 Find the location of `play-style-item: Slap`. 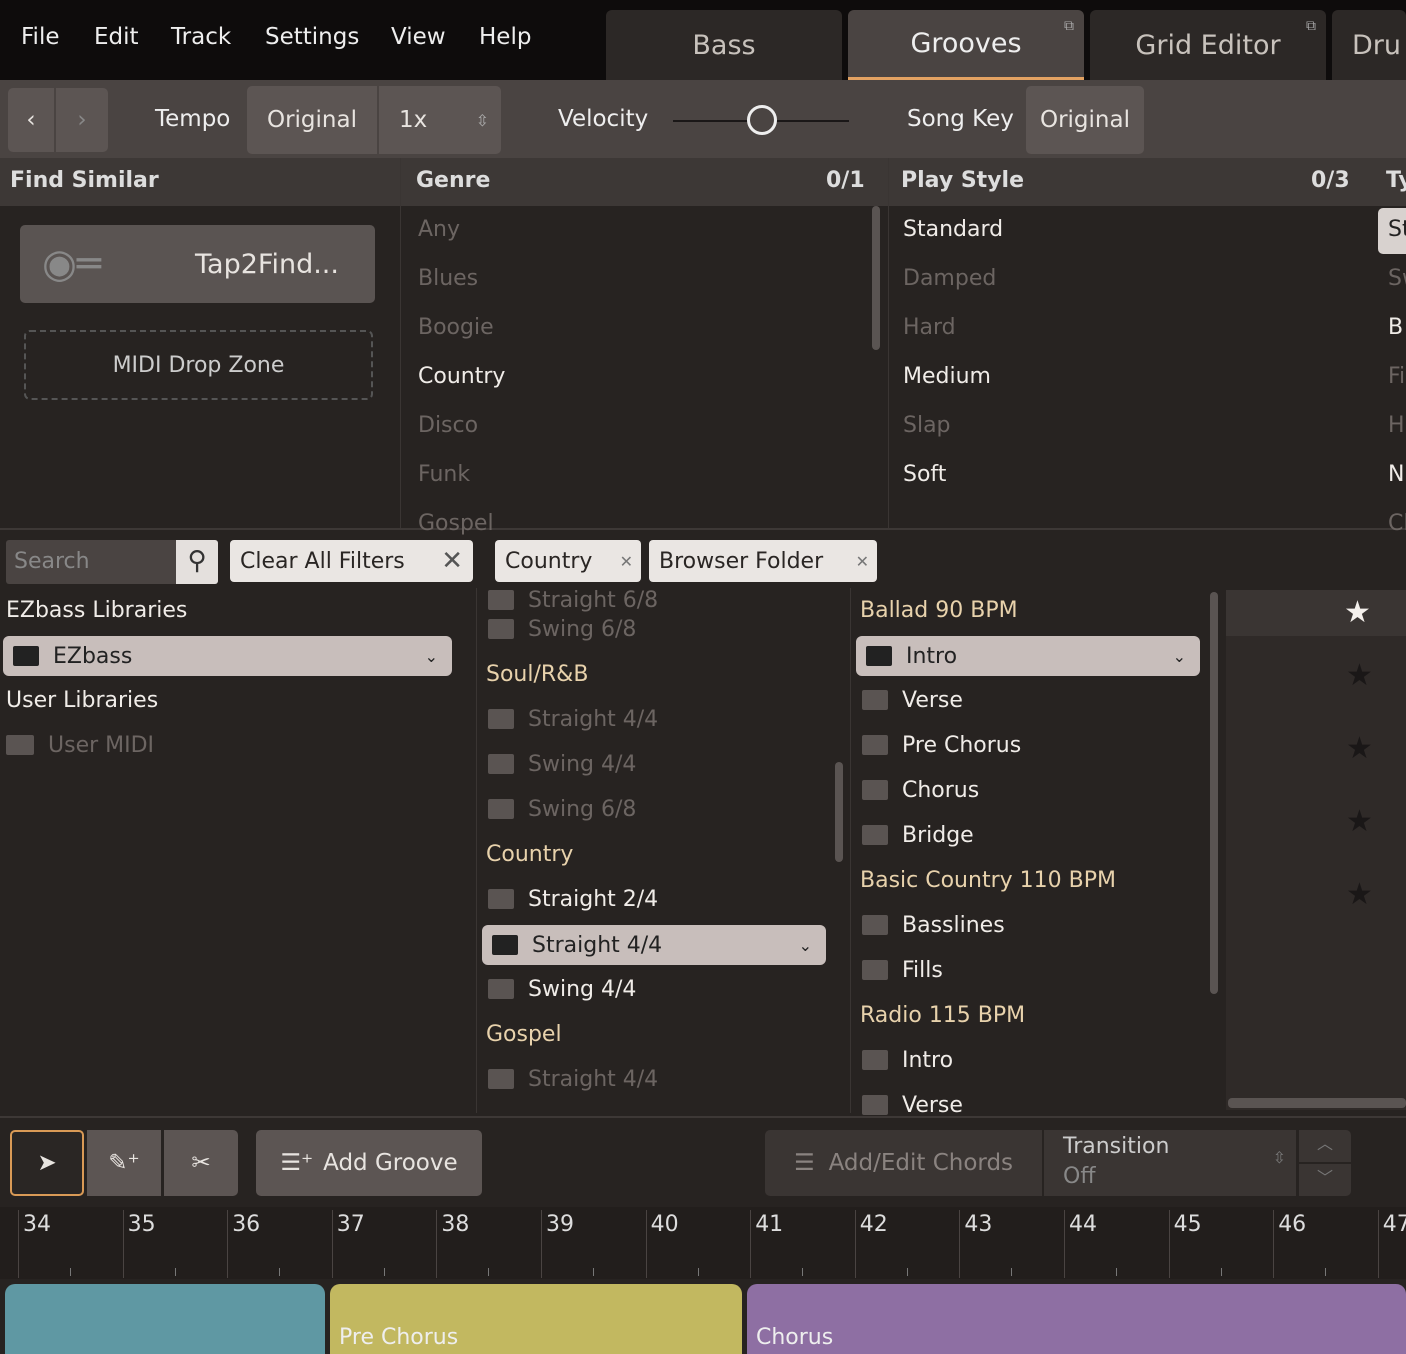

play-style-item: Slap is located at coordinates (927, 425).